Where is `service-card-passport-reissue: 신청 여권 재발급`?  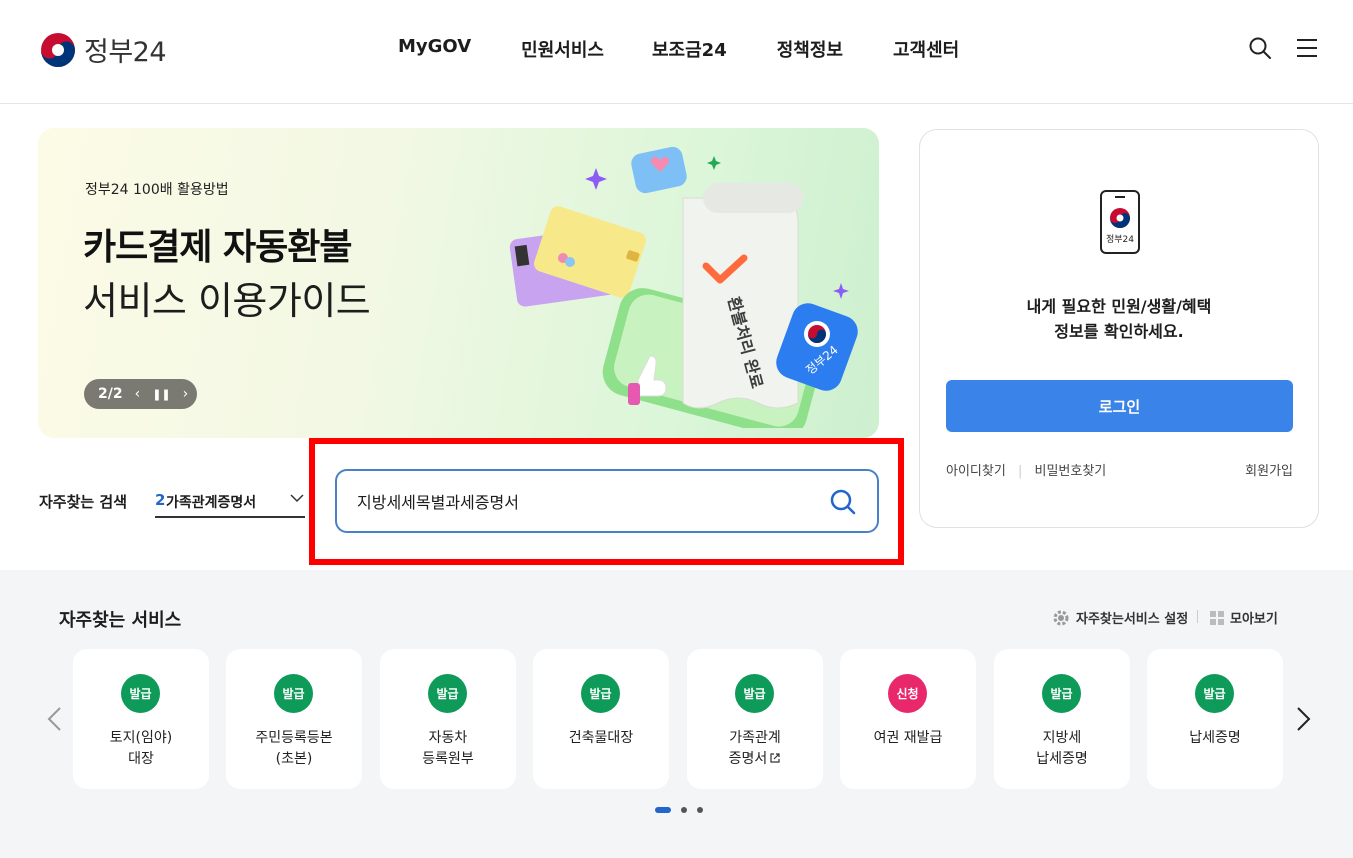
service-card-passport-reissue: 신청 여권 재발급 is located at coordinates (908, 719).